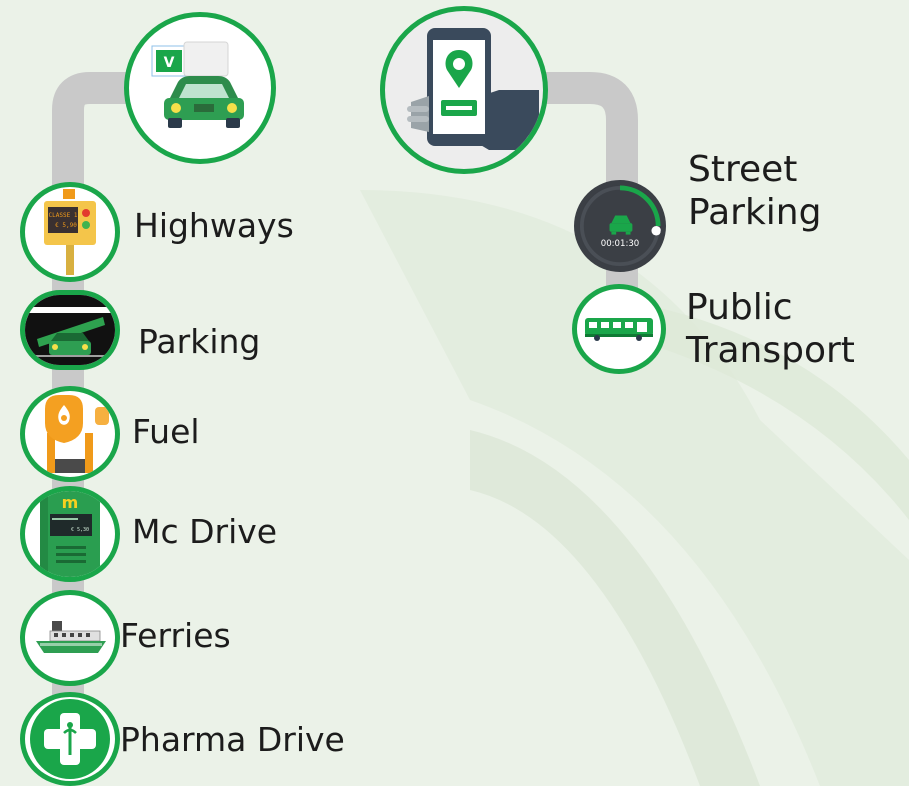 This screenshot has height=786, width=909. I want to click on ferries-circle, so click(70, 638).